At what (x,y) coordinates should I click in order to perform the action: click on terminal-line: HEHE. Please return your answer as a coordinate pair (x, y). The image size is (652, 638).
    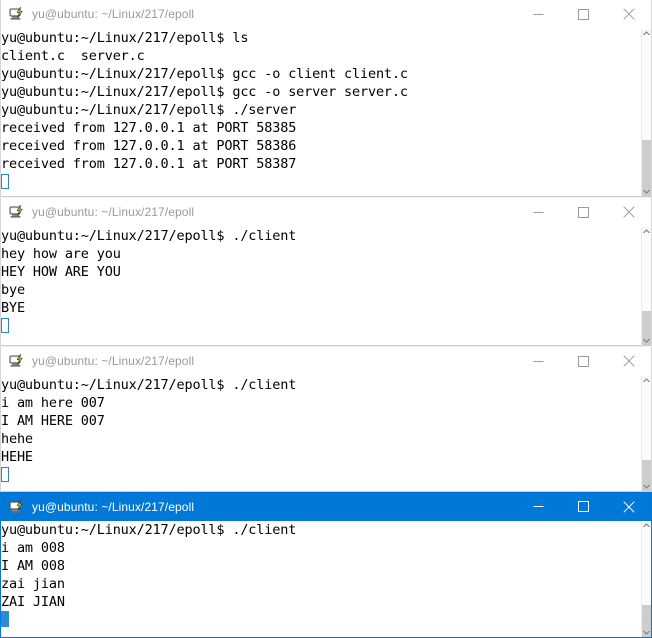
    Looking at the image, I should click on (17, 457).